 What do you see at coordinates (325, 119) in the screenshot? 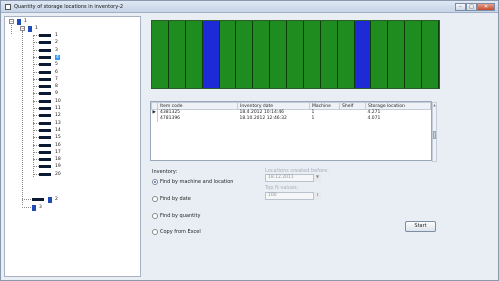
I see `cell-machine: 1` at bounding box center [325, 119].